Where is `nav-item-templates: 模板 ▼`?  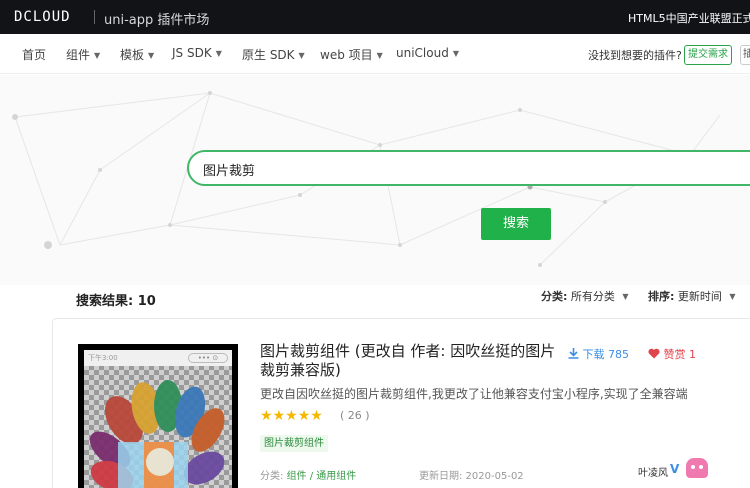
nav-item-templates: 模板 ▼ is located at coordinates (137, 54).